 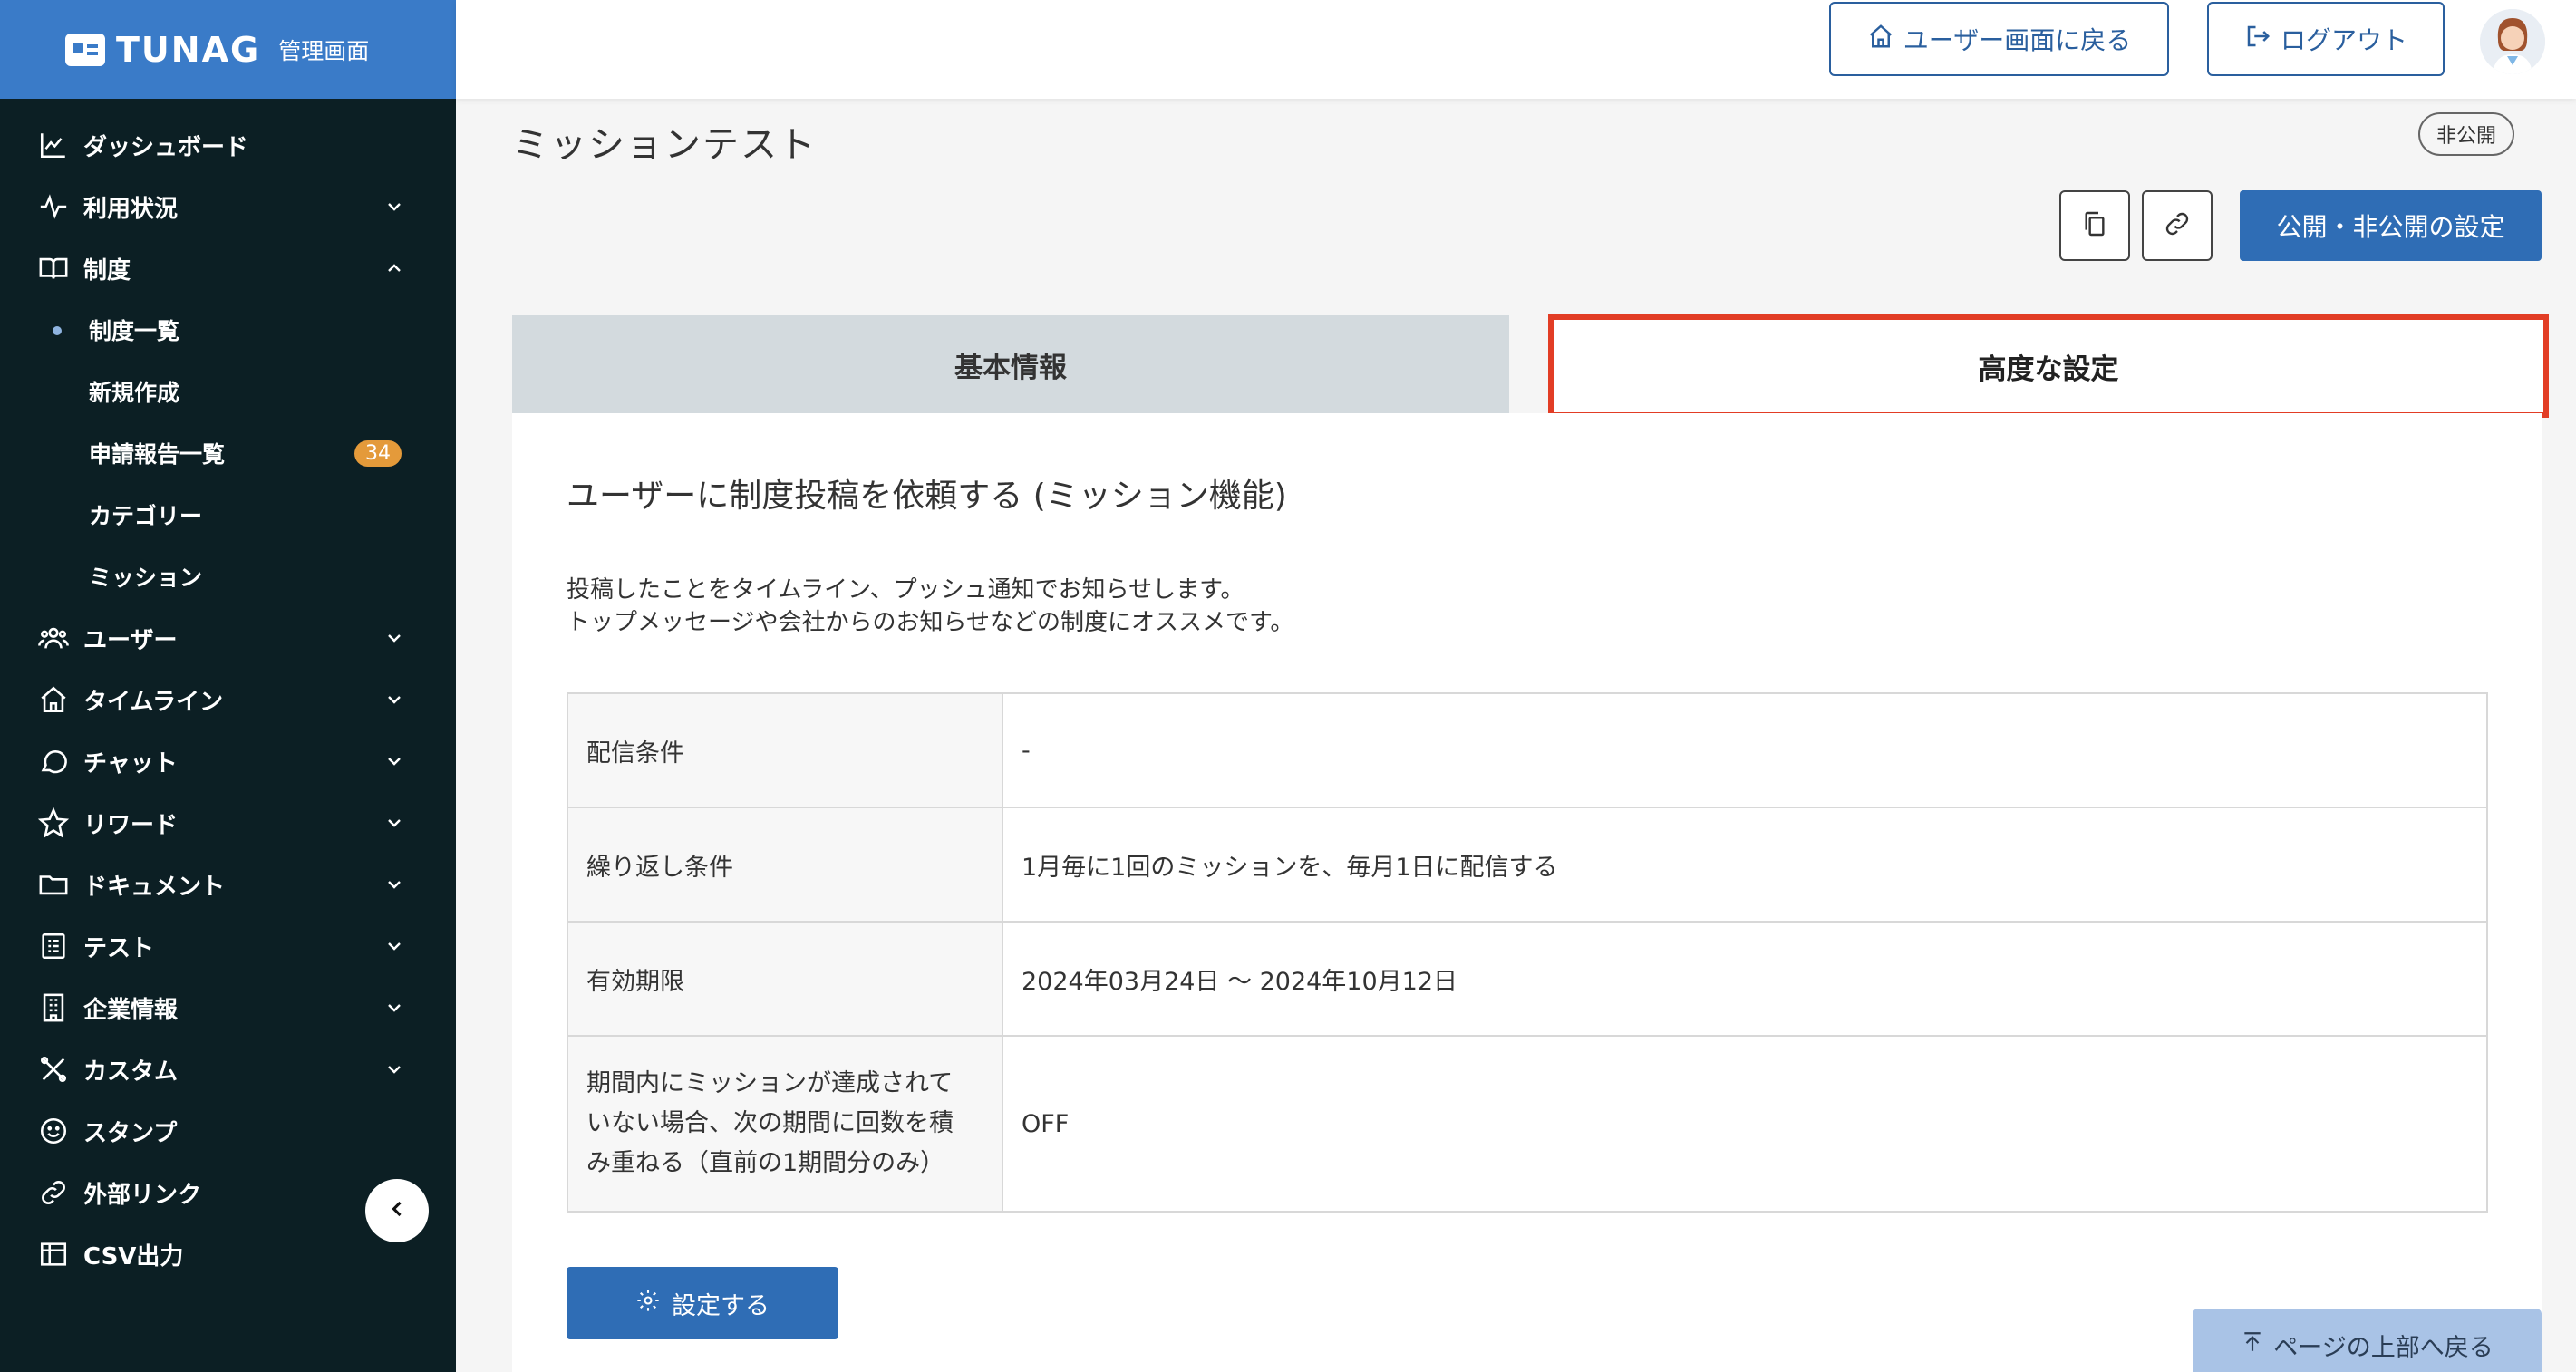 I want to click on sidebar-item-seido: 制度, so click(x=228, y=268).